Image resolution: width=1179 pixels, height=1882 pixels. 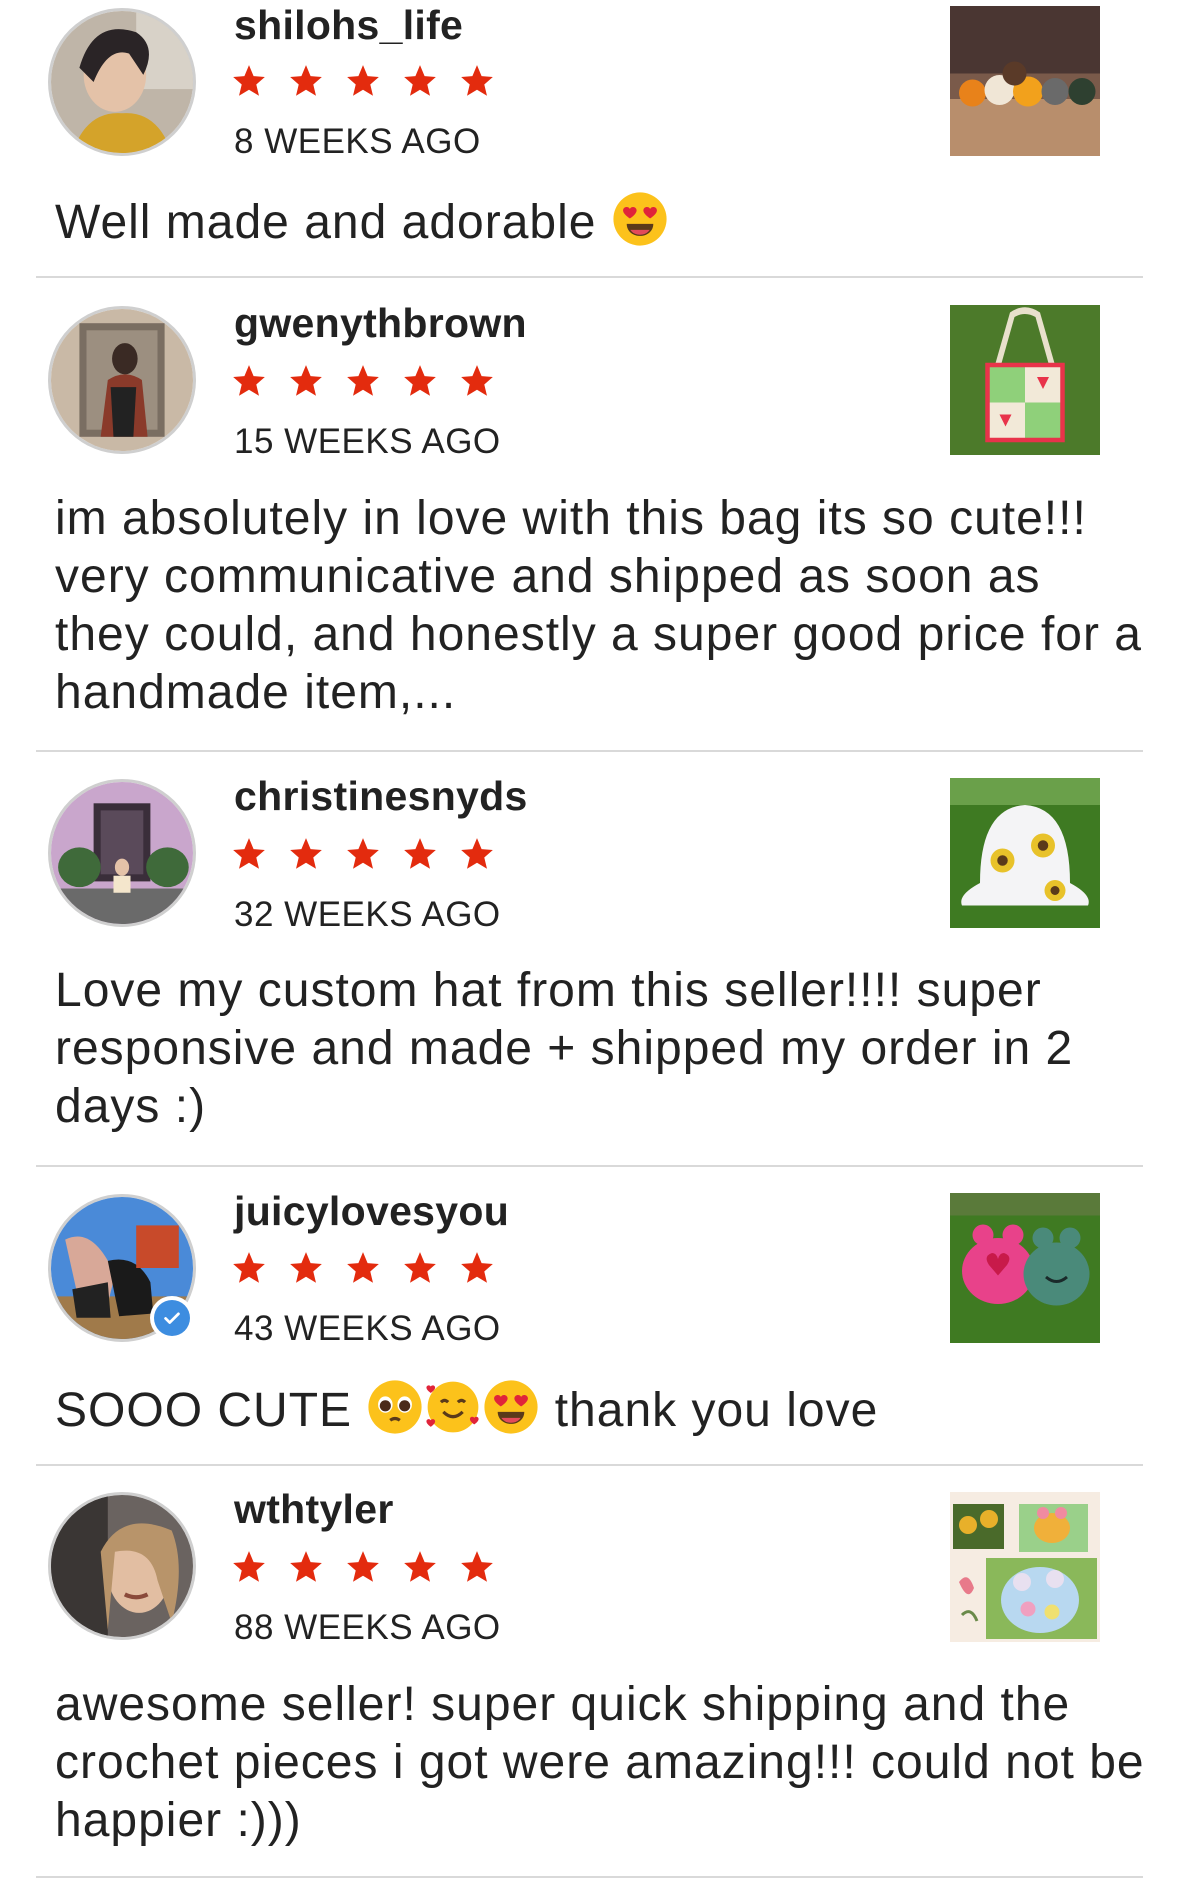 I want to click on review-text: Well made and adorable, so click(x=600, y=221).